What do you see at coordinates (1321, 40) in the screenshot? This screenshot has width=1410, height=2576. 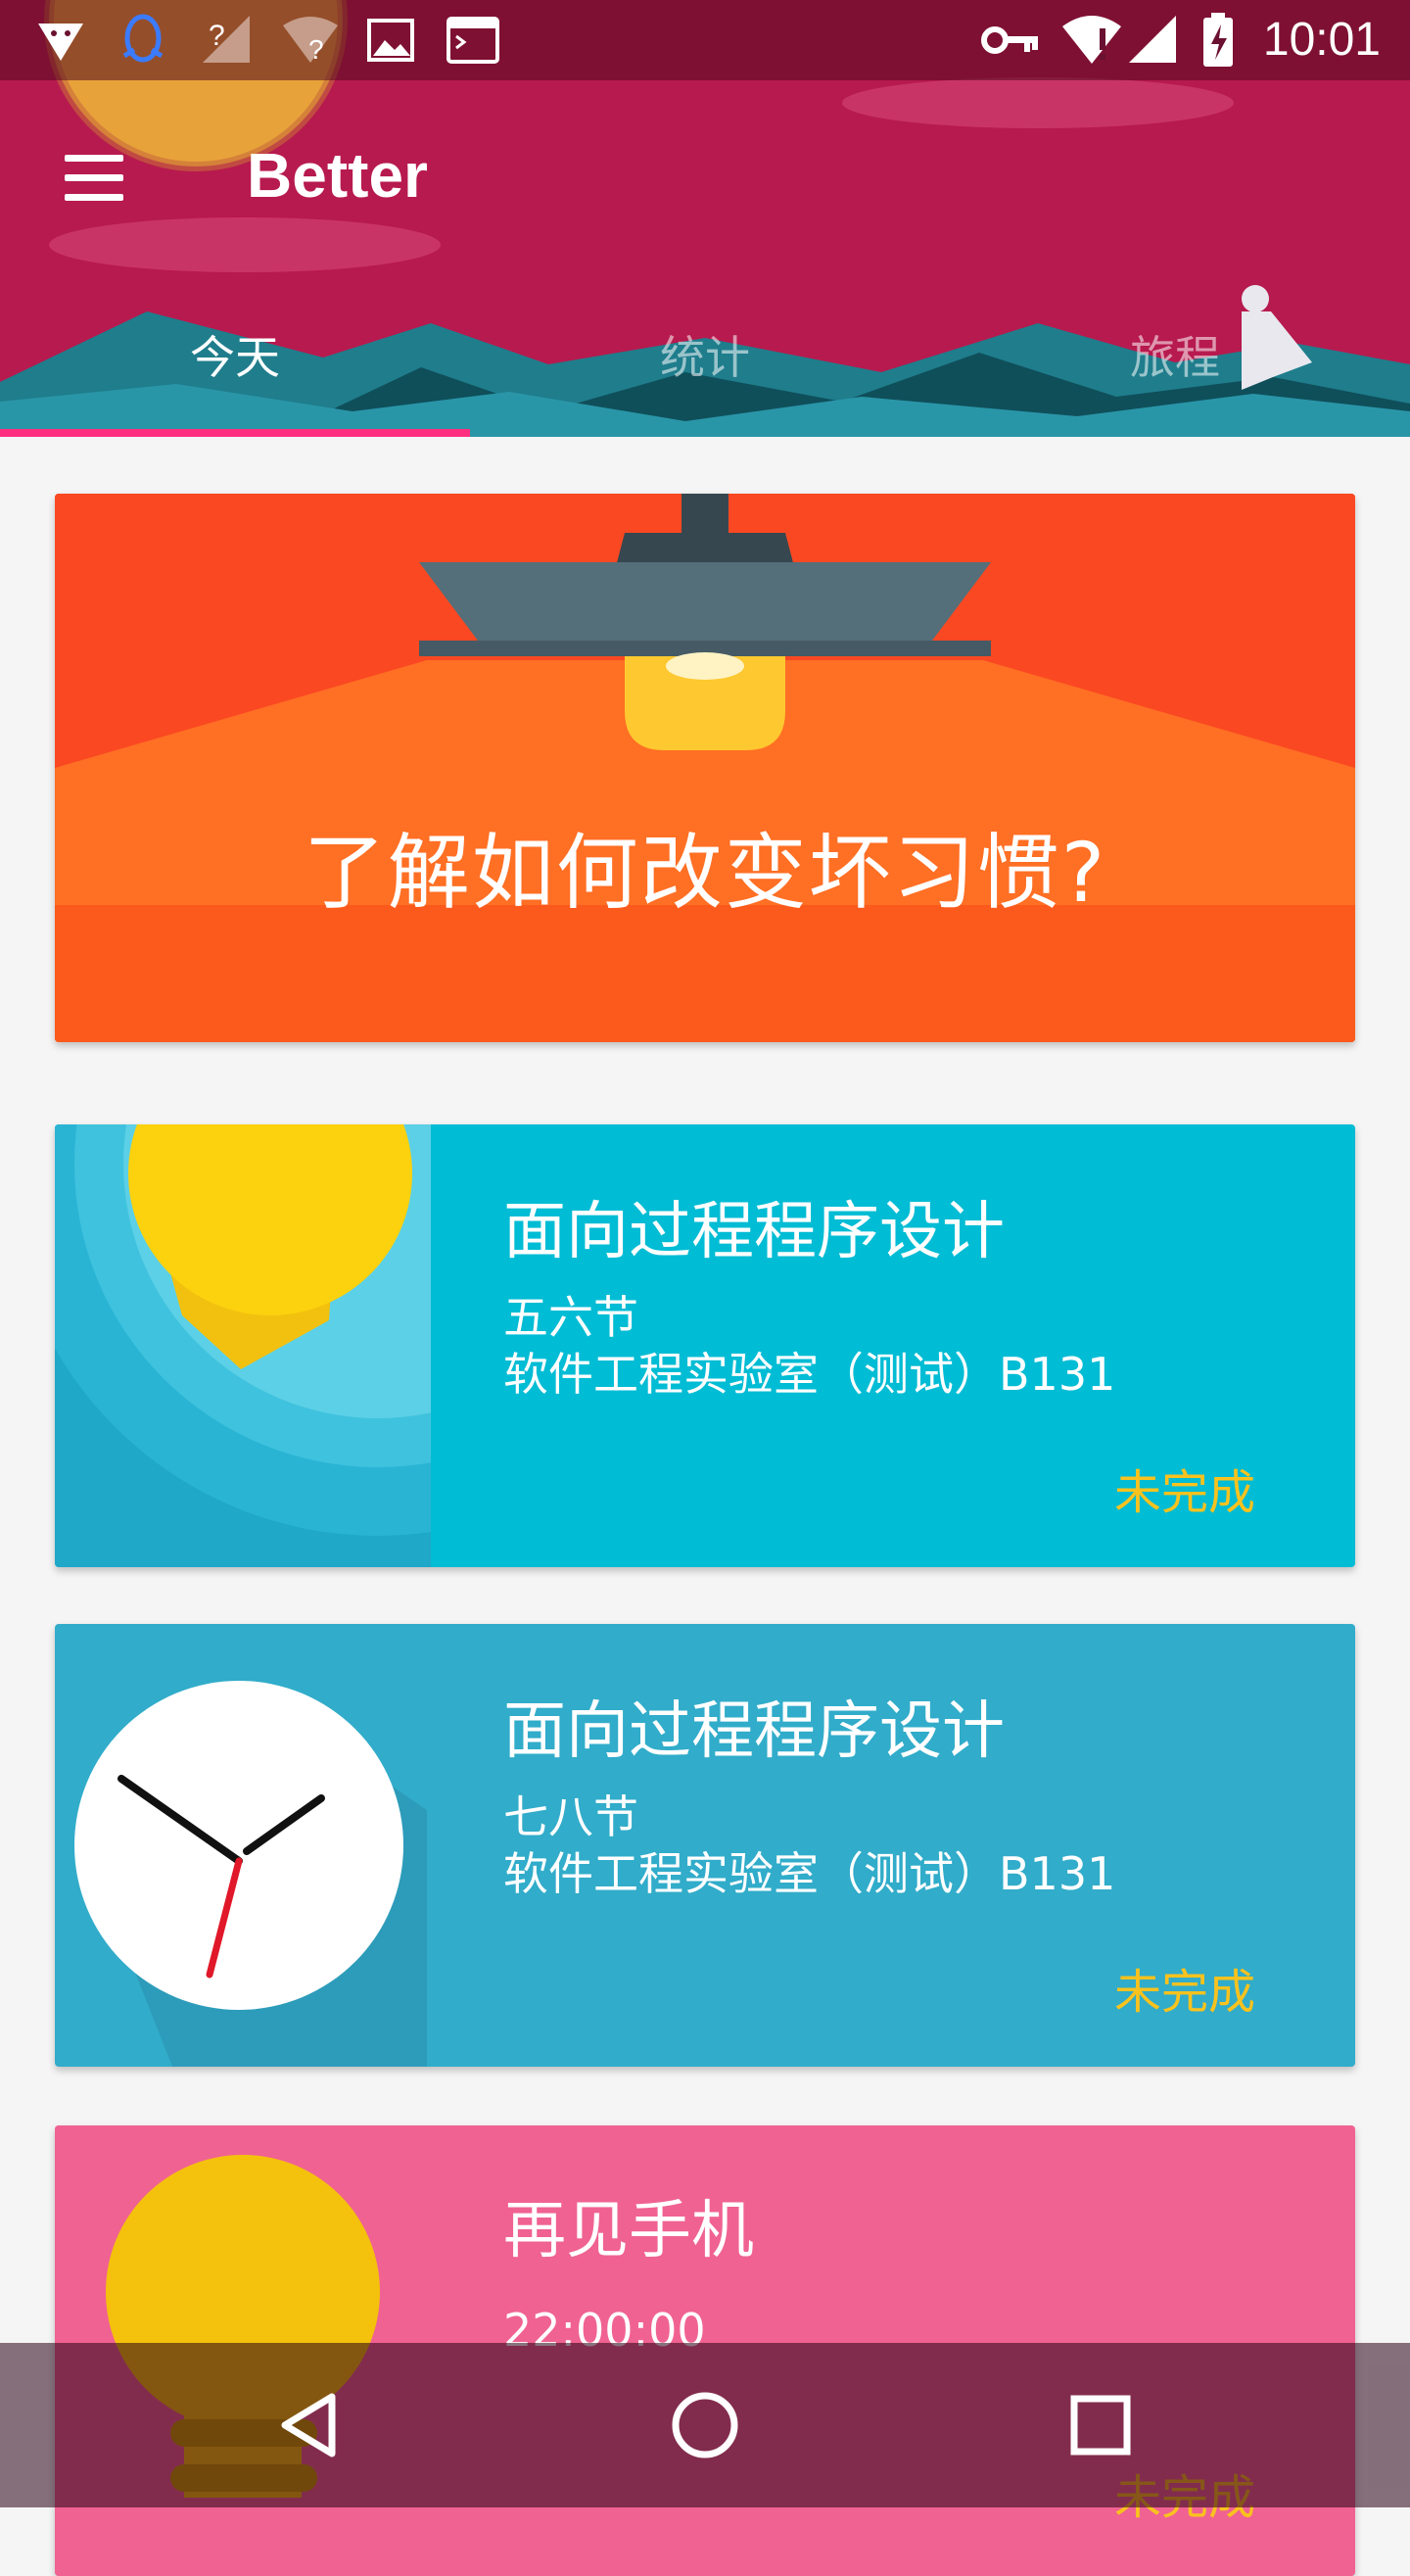 I see `status-clock: 10:01` at bounding box center [1321, 40].